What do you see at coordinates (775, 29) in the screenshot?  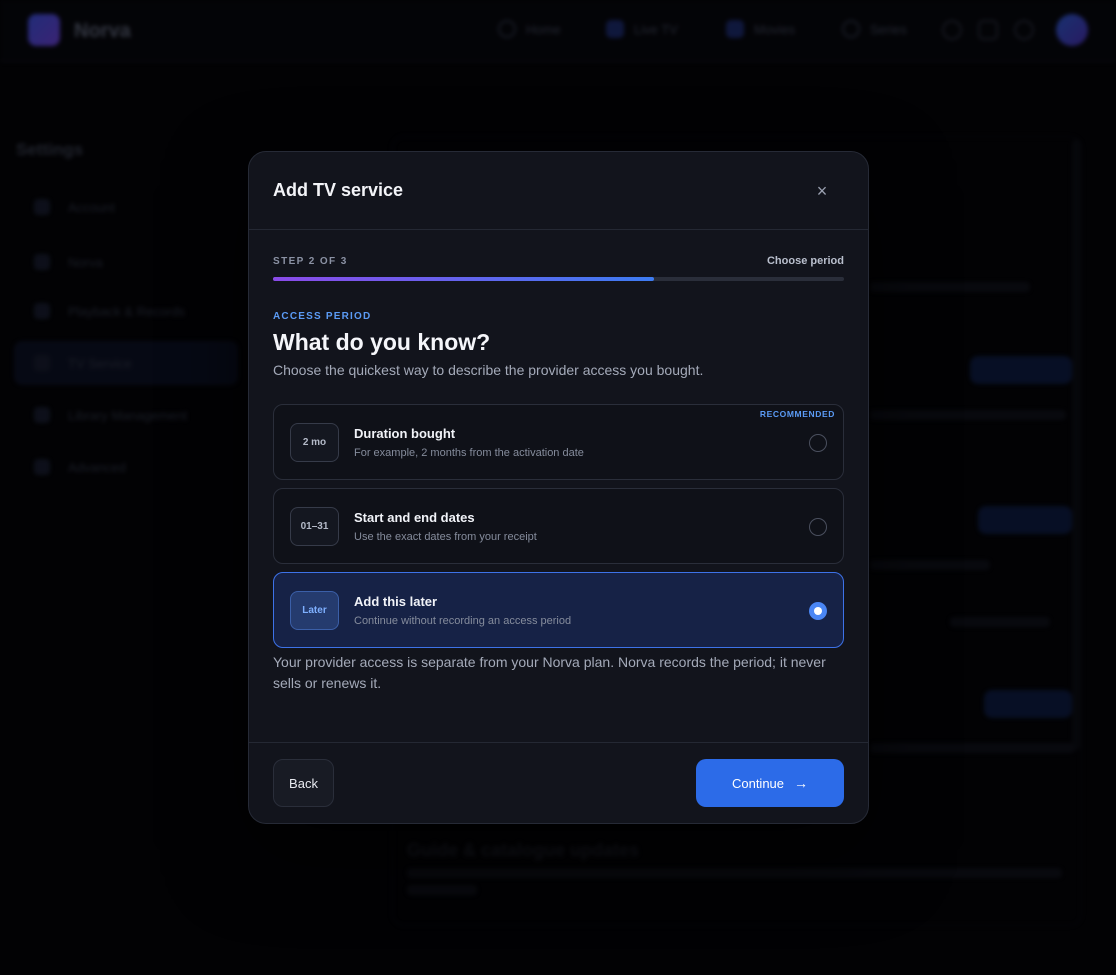 I see `nav-label: Movies` at bounding box center [775, 29].